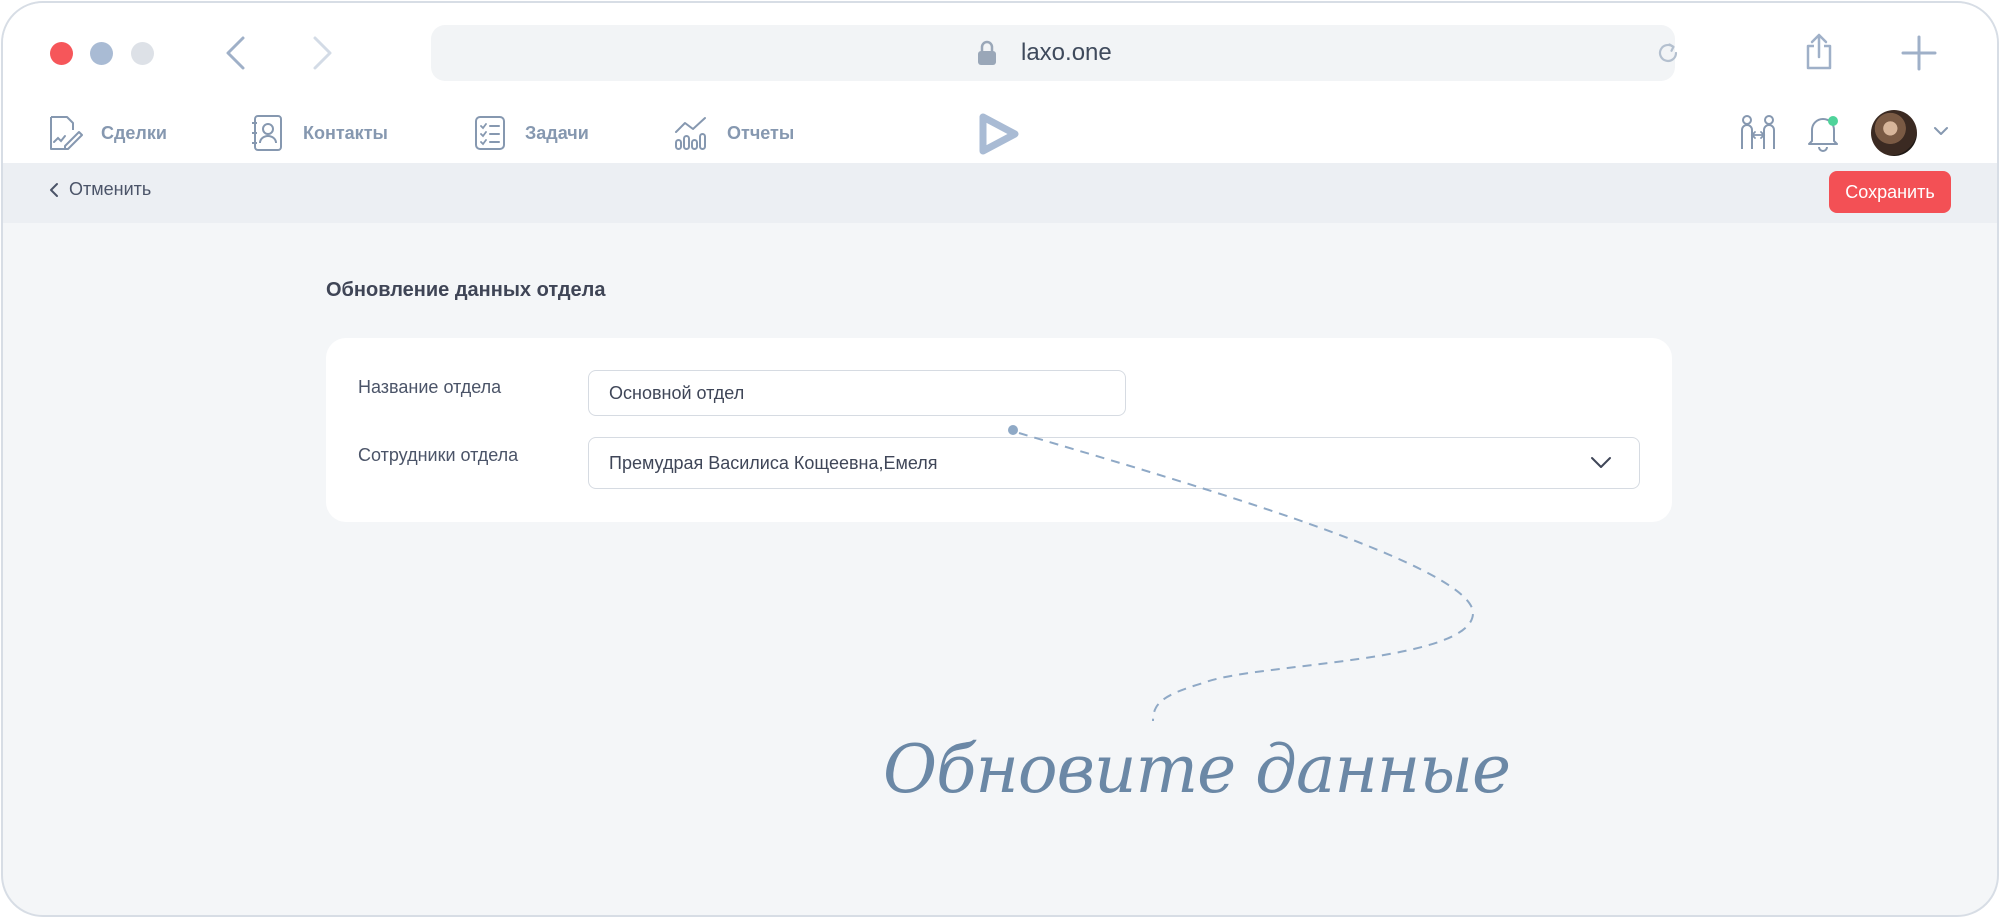 This screenshot has height=918, width=2000. I want to click on annotation-text: Обновите данные, so click(1197, 769).